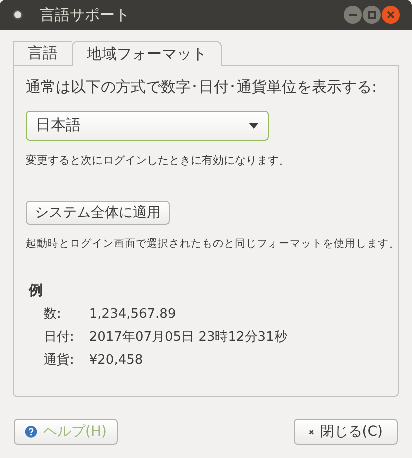 Image resolution: width=412 pixels, height=458 pixels. What do you see at coordinates (346, 432) in the screenshot?
I see `close-dialog-button: 閉じる(C)` at bounding box center [346, 432].